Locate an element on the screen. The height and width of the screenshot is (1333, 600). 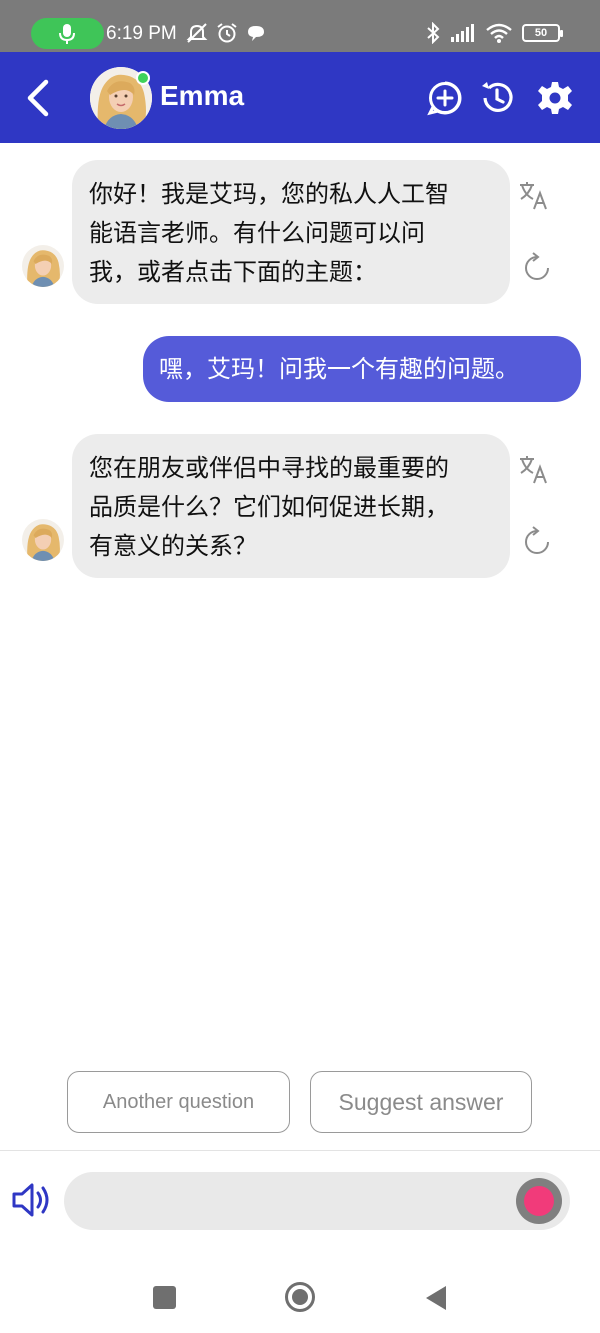
suggest-answer-button: Suggest answer is located at coordinates (421, 1102).